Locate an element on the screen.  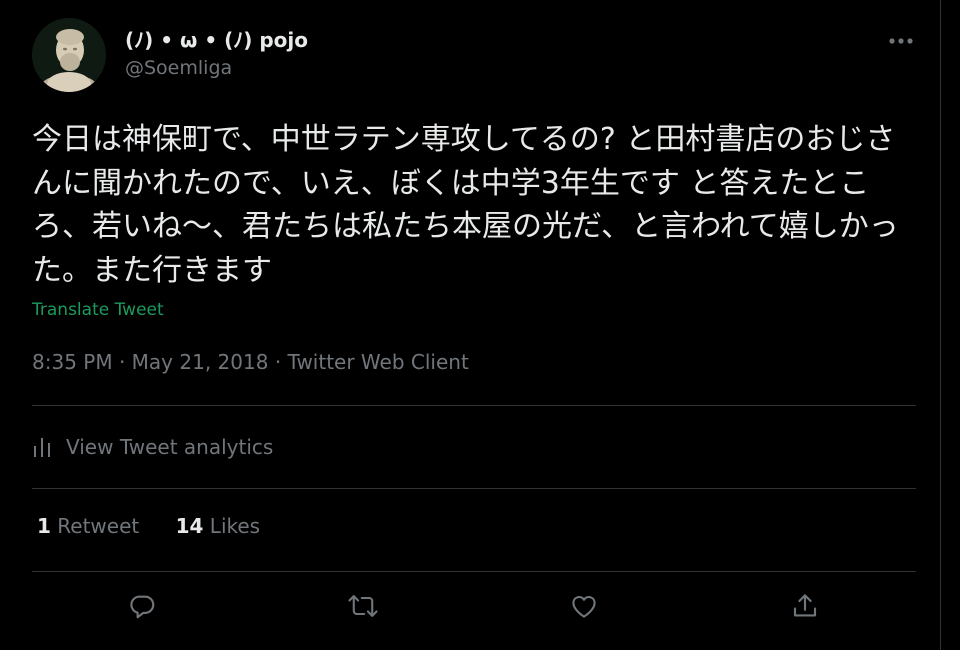
display-name: (ﾉ) • ω • (ﾉ) pojo is located at coordinates (216, 38).